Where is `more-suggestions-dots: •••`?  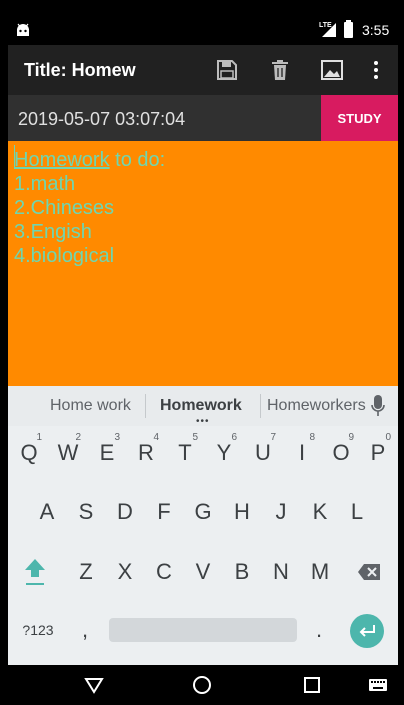
more-suggestions-dots: ••• is located at coordinates (203, 421).